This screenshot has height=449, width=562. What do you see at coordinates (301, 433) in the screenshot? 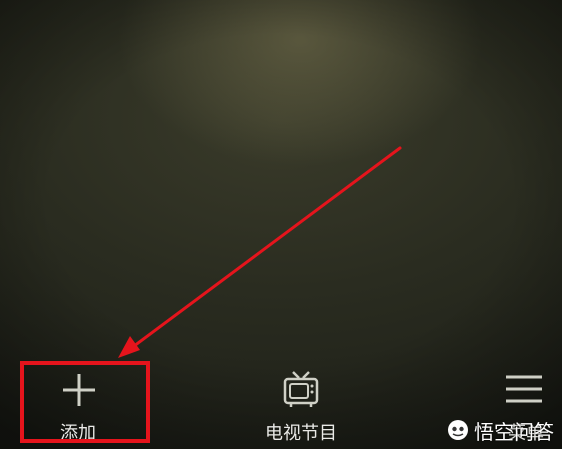
I see `tv-shows-button-label: 电视节目` at bounding box center [301, 433].